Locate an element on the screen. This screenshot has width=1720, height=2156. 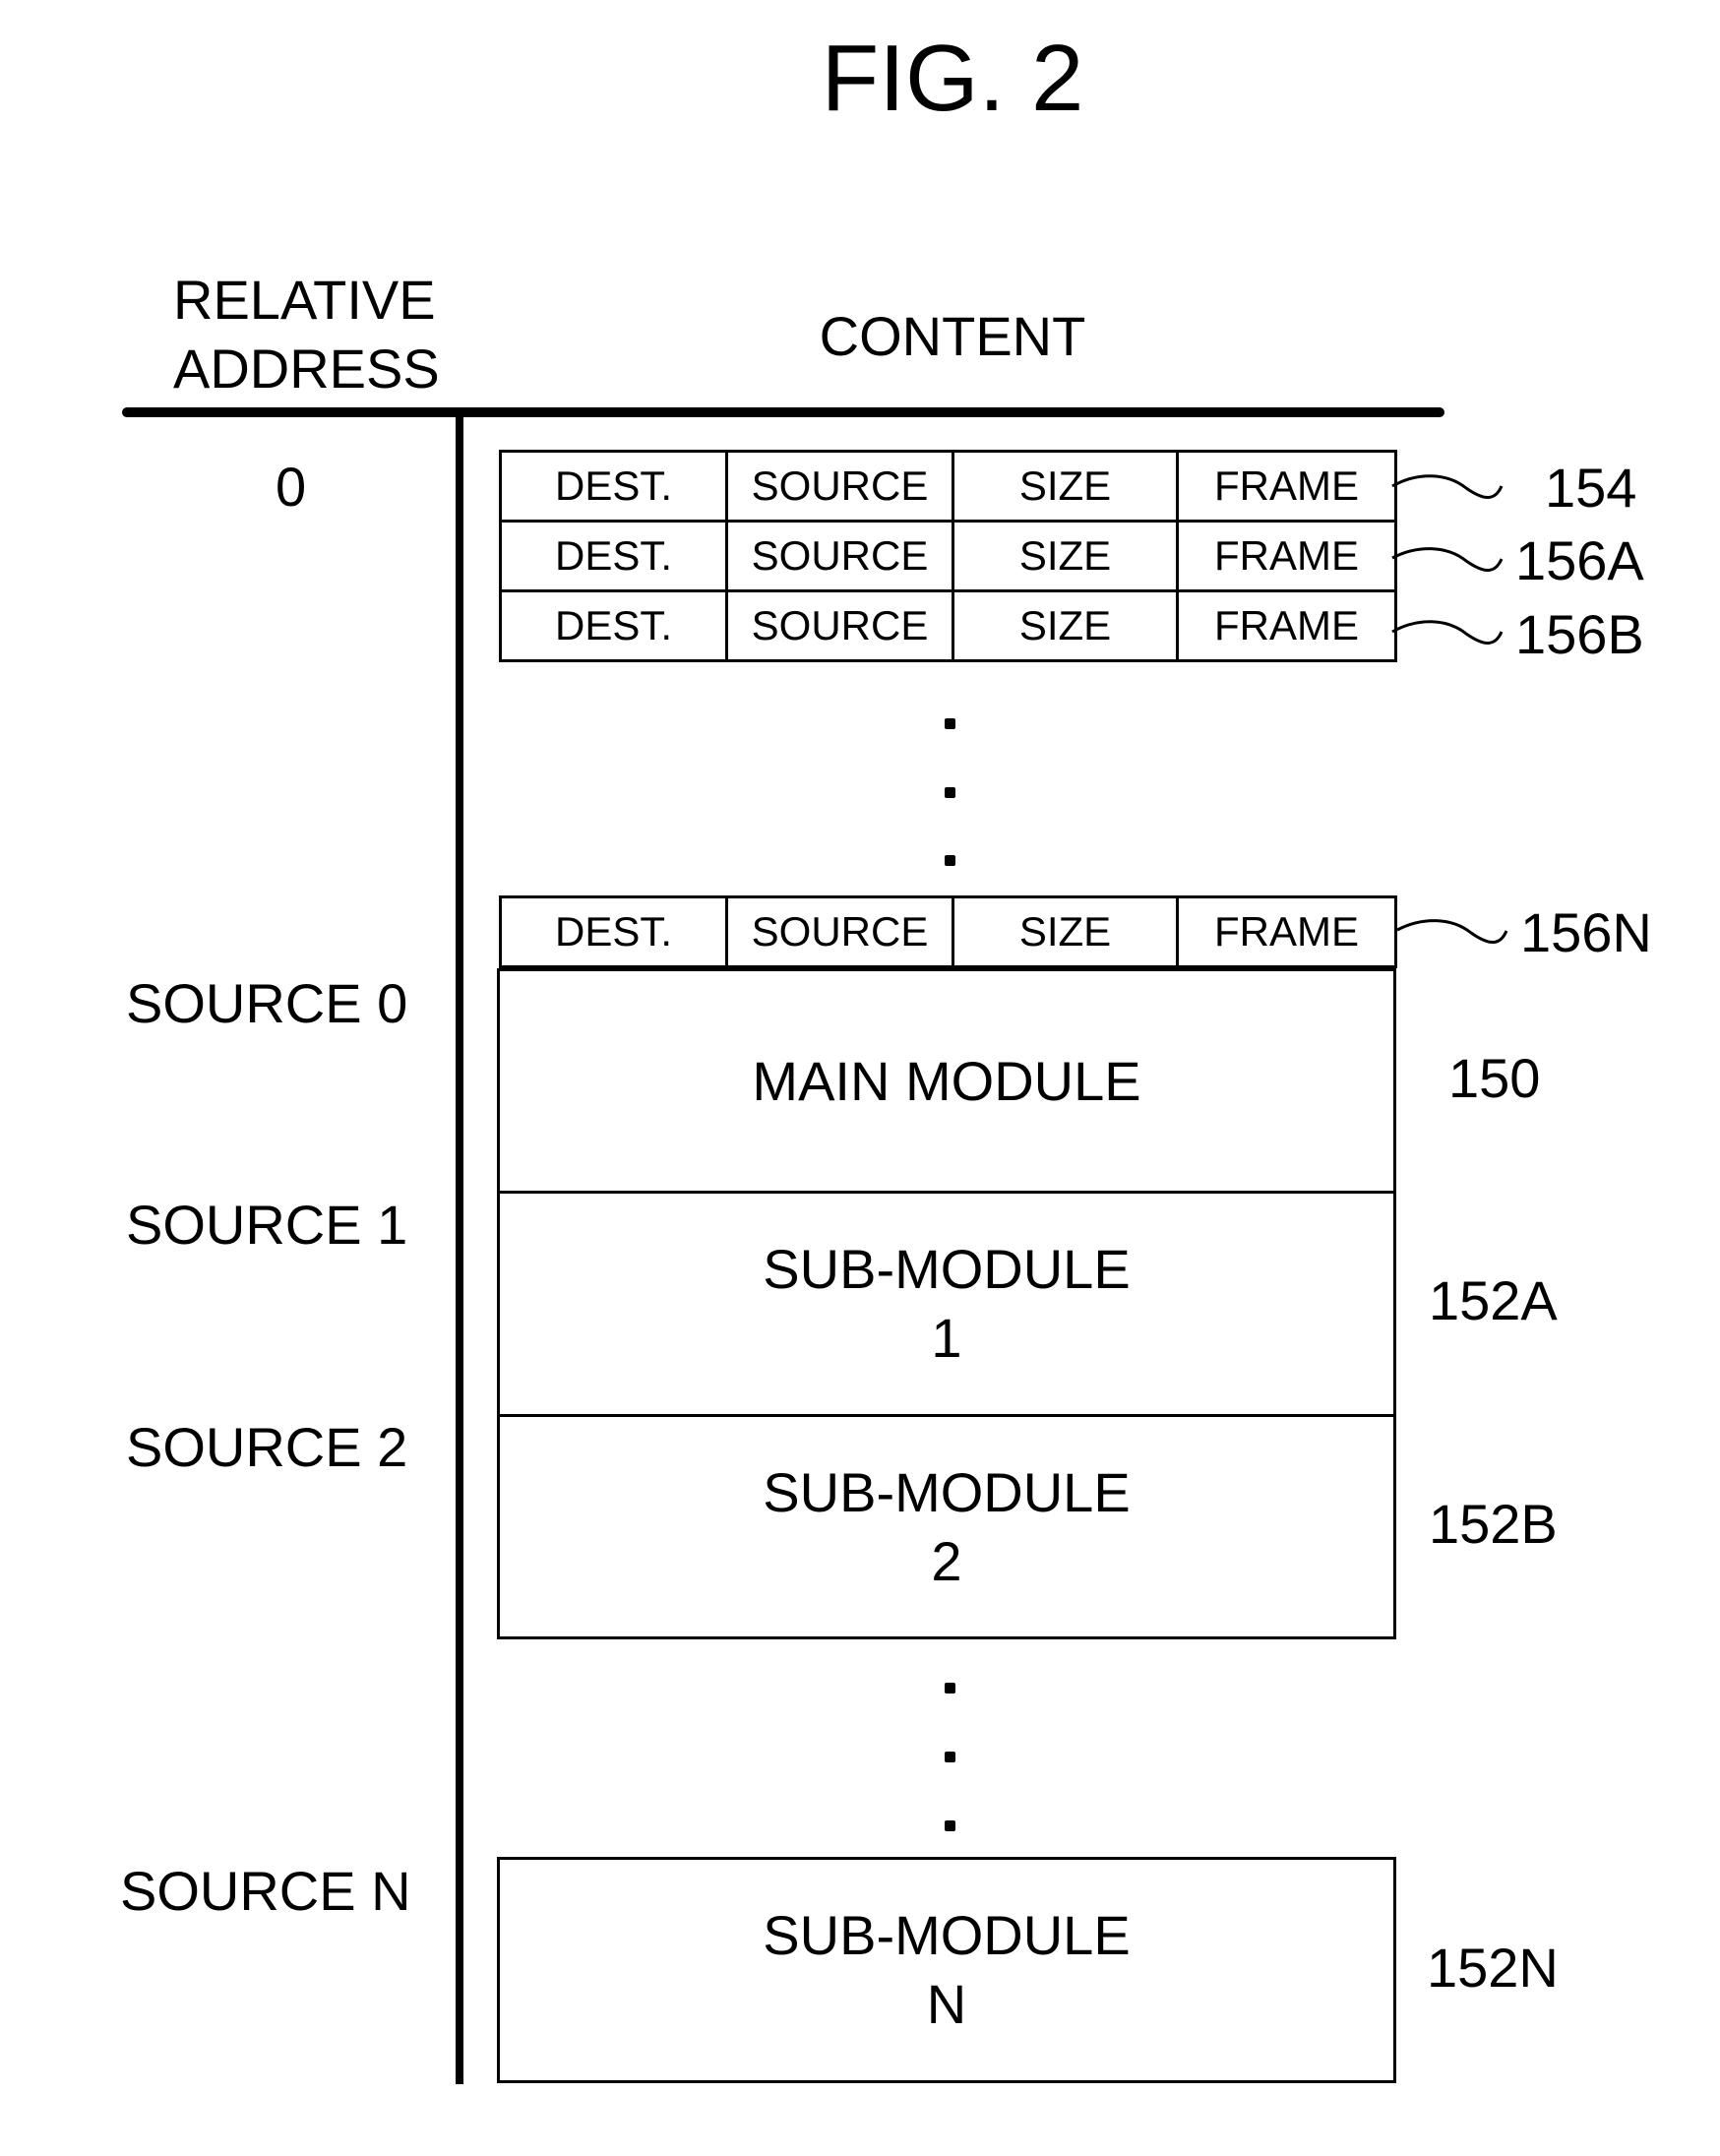
ref-152n: 152N is located at coordinates (1493, 1968).